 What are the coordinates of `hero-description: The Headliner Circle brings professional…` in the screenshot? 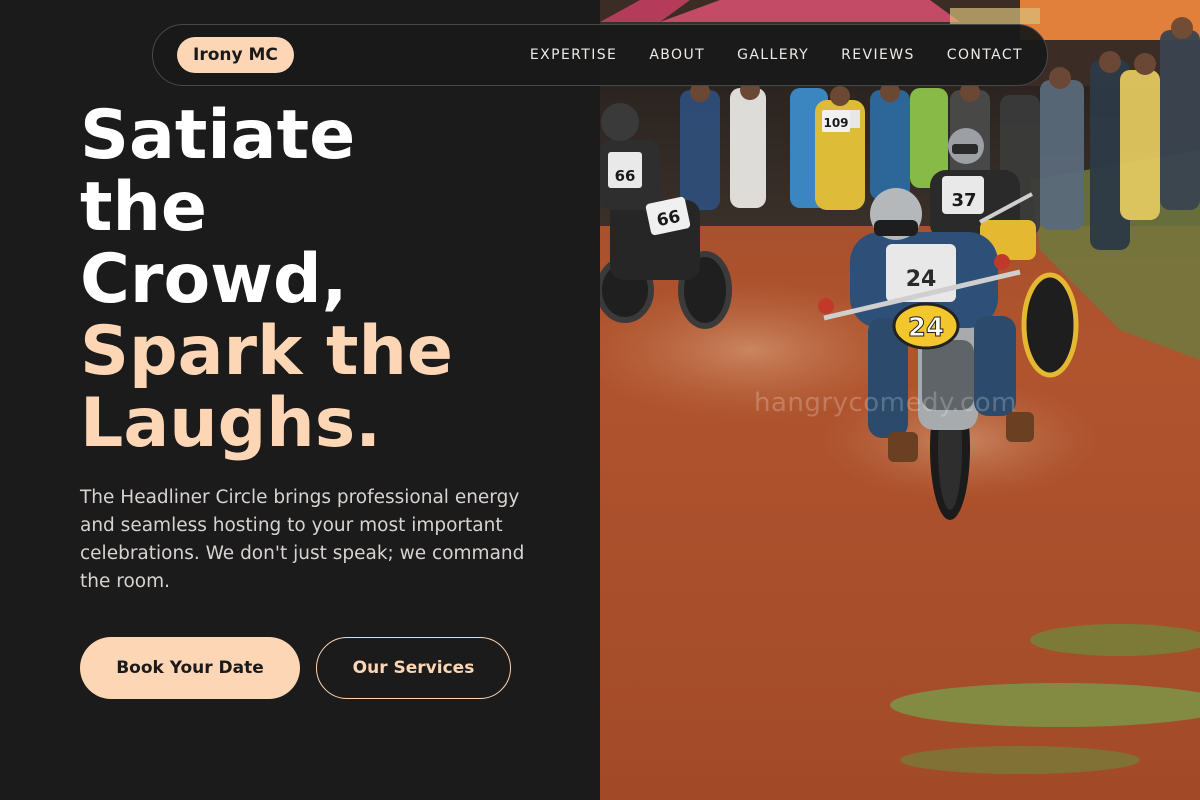 It's located at (302, 539).